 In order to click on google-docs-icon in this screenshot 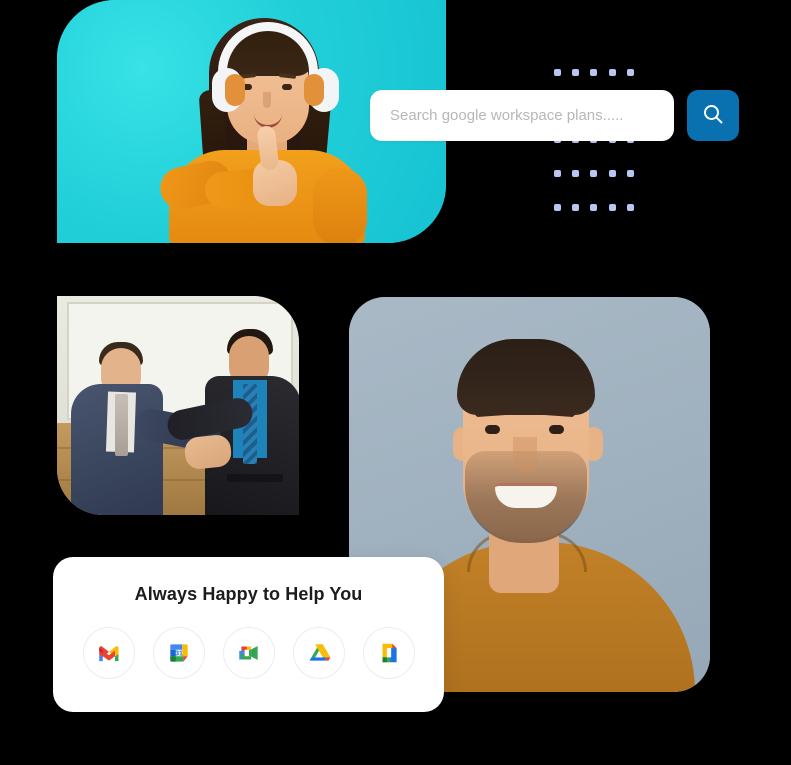, I will do `click(389, 653)`.